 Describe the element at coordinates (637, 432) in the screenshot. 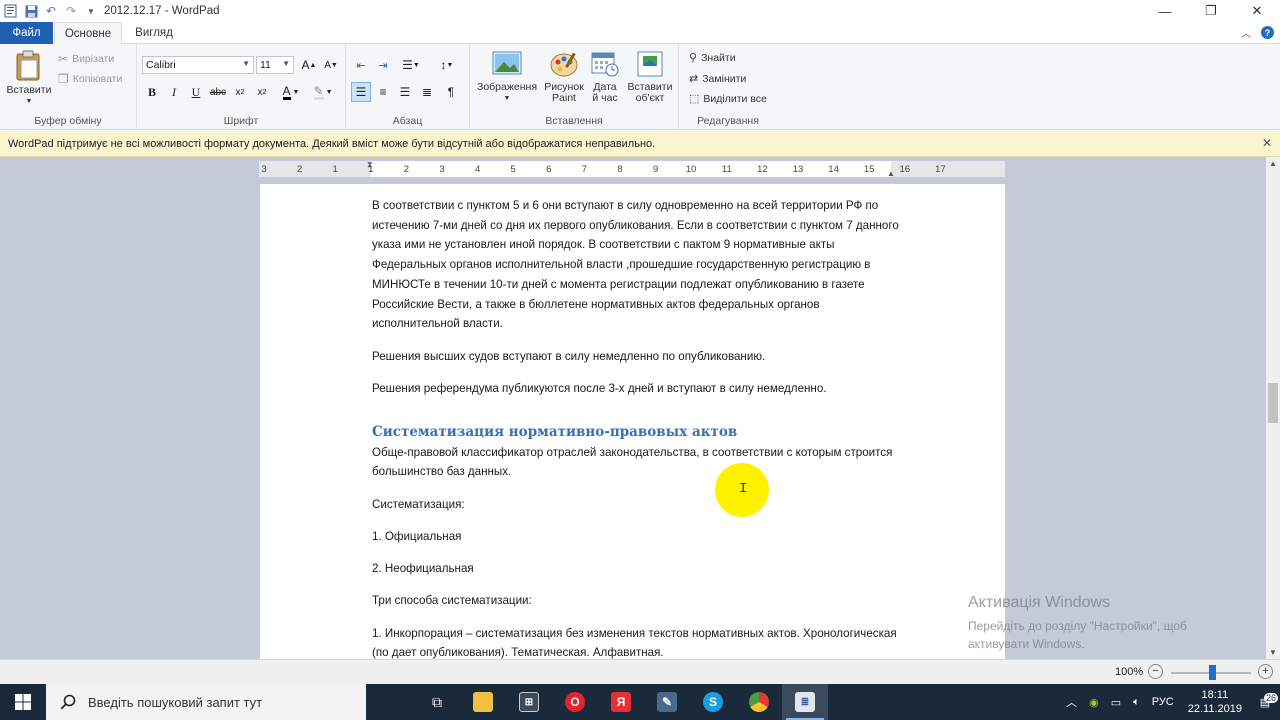

I see `document-heading: Систематизация нормативно-правовых актов` at that location.